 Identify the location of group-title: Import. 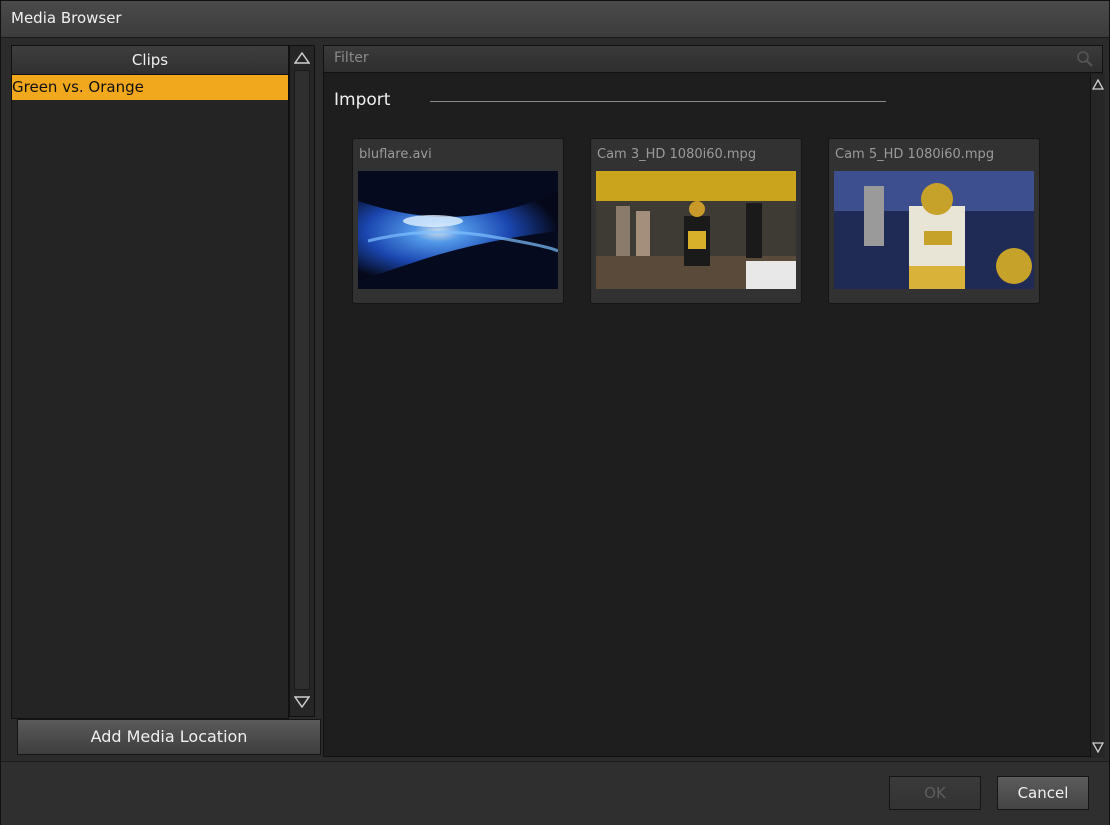
(362, 100).